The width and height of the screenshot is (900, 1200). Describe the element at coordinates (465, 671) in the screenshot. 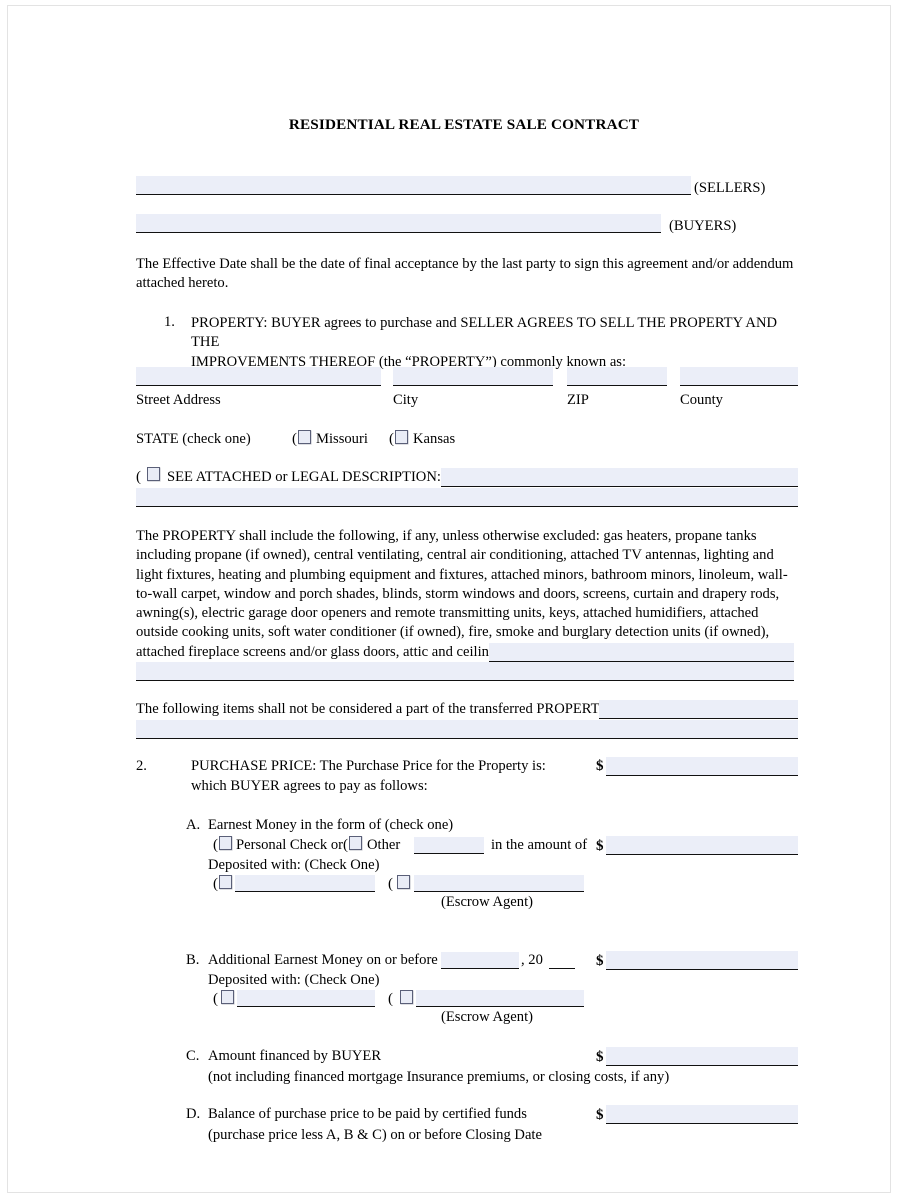

I see `included-items-extra-field-line2` at that location.